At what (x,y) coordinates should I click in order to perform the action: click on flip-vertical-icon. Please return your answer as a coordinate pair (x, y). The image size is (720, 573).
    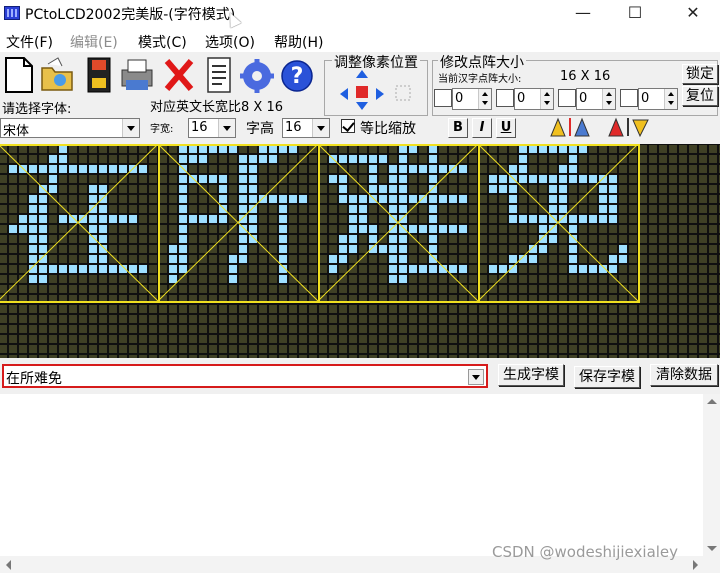
    Looking at the image, I should click on (629, 127).